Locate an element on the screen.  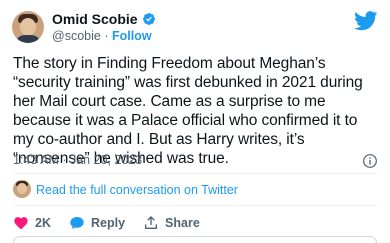
follow-button: Follow is located at coordinates (132, 36).